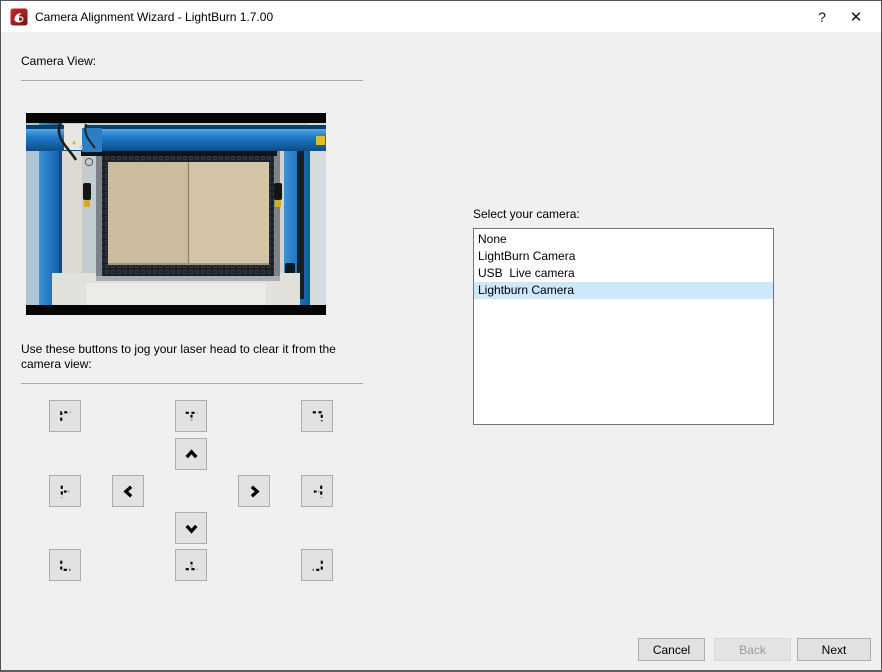  What do you see at coordinates (59, 61) in the screenshot?
I see `camera-view-label: Camera View:` at bounding box center [59, 61].